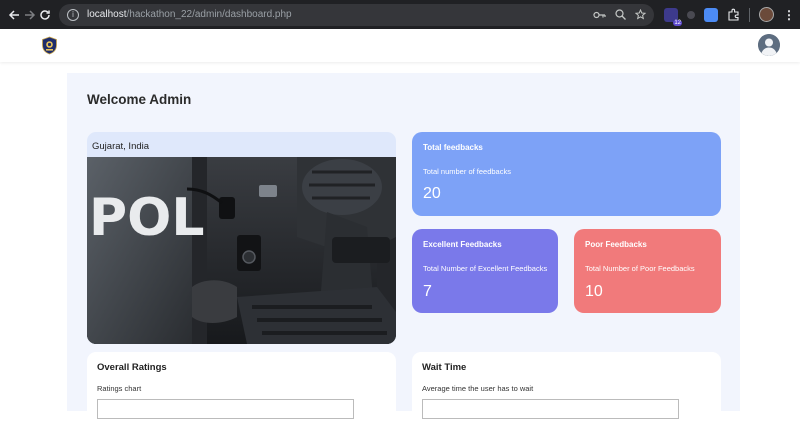 The width and height of the screenshot is (800, 422). I want to click on extension-icon: 12, so click(673, 16).